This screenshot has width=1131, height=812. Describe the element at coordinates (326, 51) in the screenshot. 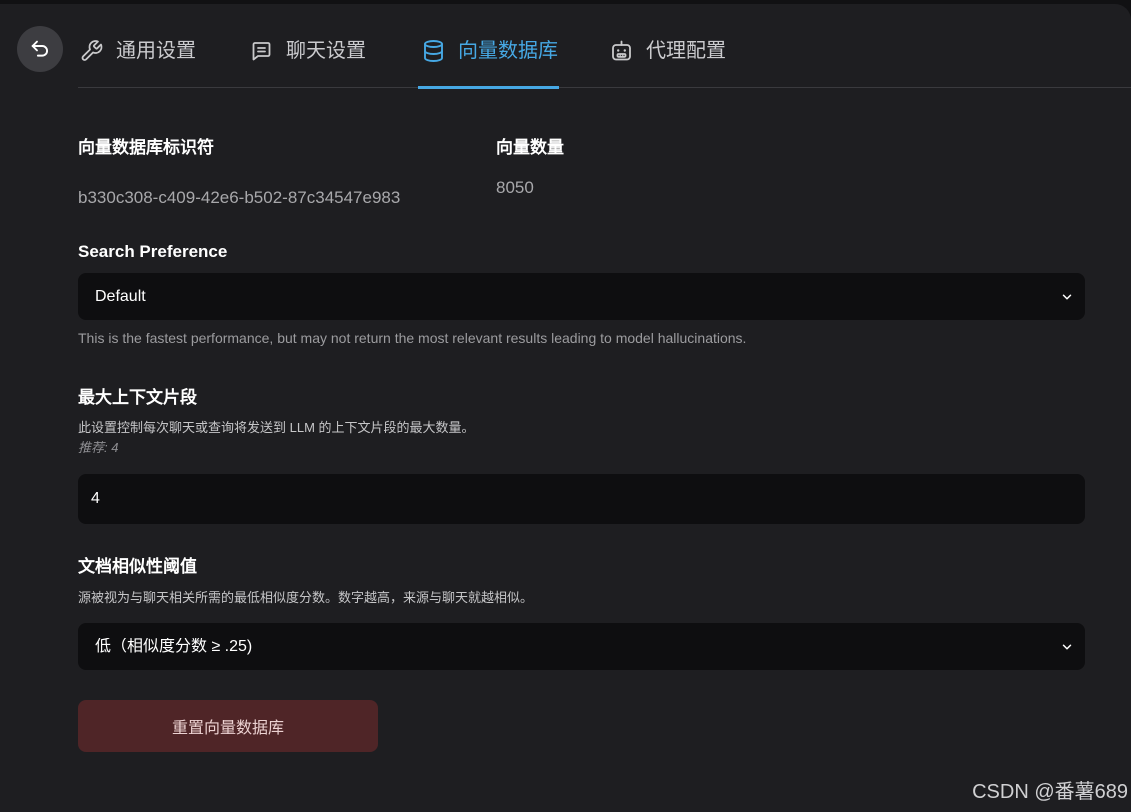

I see `tab-label: 聊天设置` at that location.